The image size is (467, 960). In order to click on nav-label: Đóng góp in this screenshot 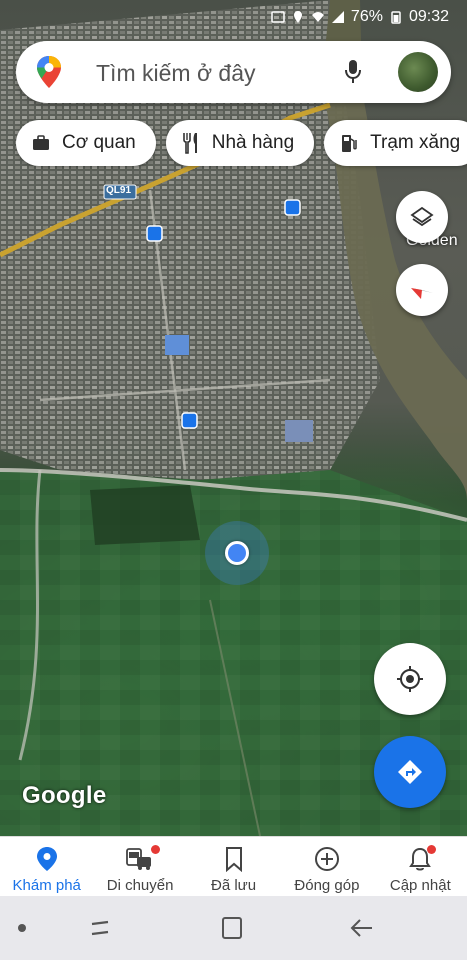, I will do `click(327, 885)`.